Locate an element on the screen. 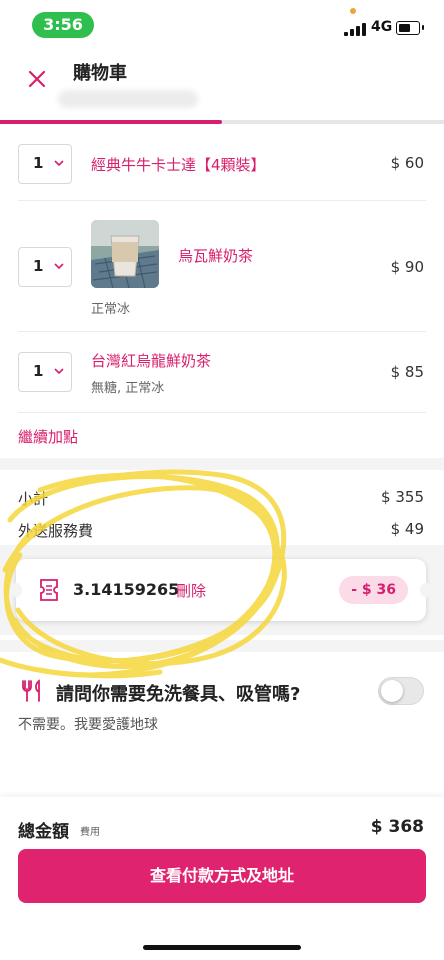 The image size is (444, 960). battery-icon is located at coordinates (410, 28).